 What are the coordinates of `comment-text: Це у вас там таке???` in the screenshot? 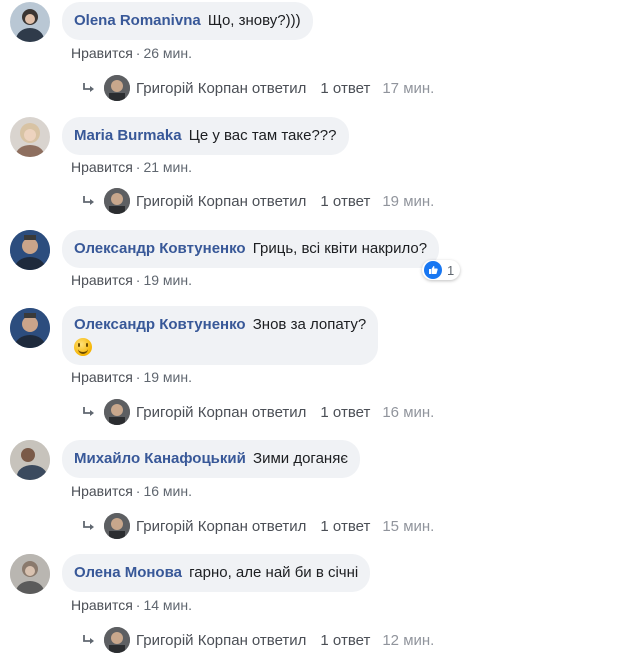 It's located at (262, 135).